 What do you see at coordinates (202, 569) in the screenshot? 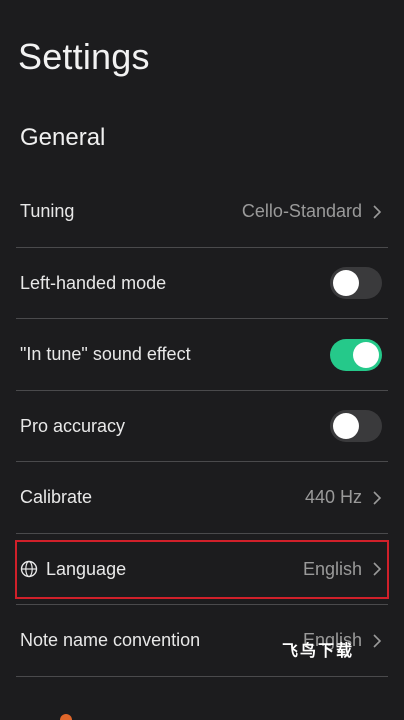
I see `row-language: Language English` at bounding box center [202, 569].